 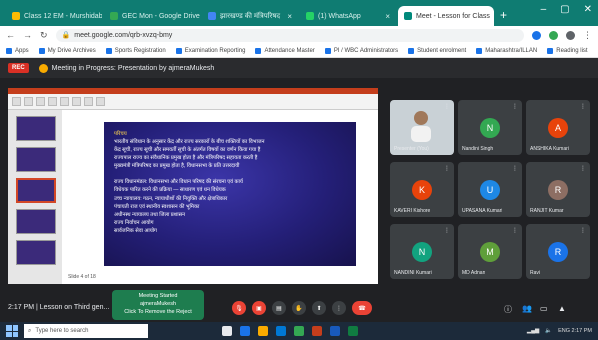 What do you see at coordinates (299, 308) in the screenshot?
I see `raise-hand-button: ✋` at bounding box center [299, 308].